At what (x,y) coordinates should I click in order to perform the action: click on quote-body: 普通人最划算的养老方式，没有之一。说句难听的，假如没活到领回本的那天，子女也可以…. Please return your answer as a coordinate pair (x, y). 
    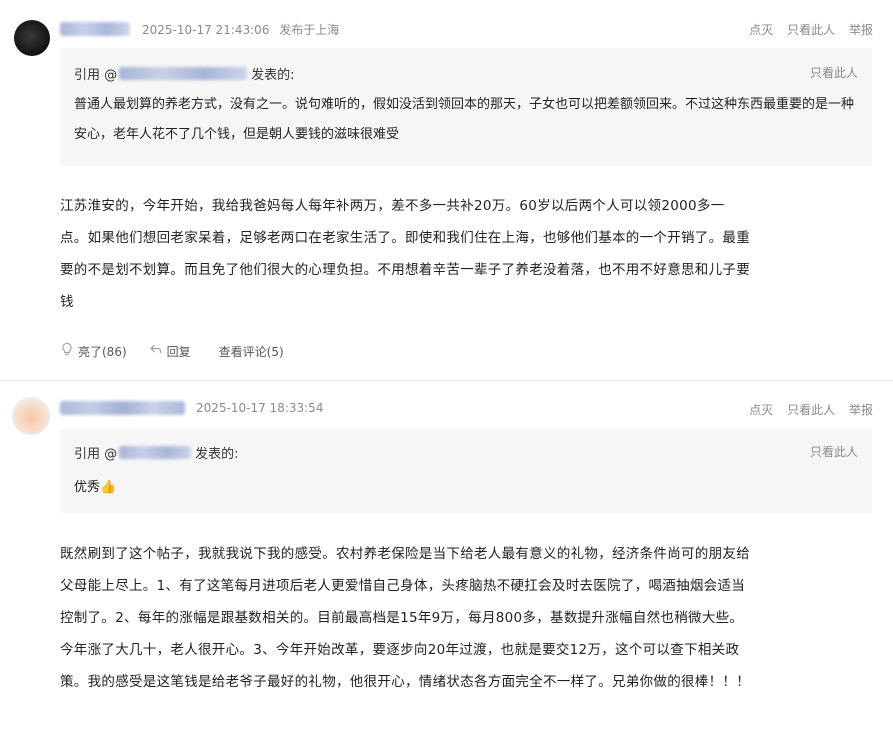
    Looking at the image, I should click on (464, 119).